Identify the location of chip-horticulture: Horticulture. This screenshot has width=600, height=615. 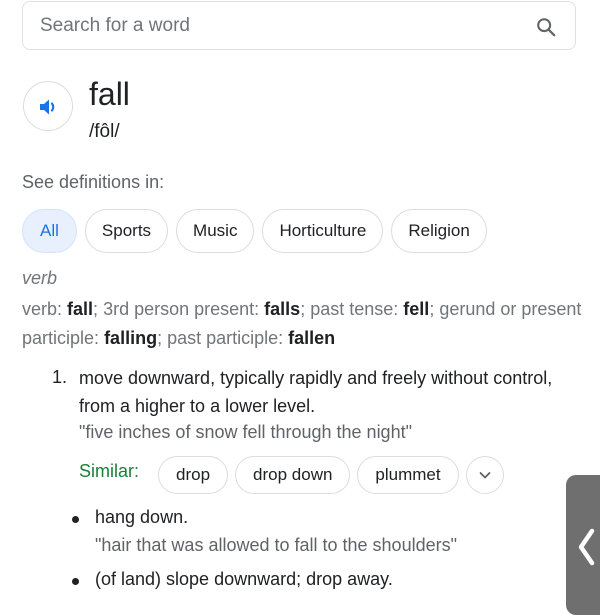
(323, 231).